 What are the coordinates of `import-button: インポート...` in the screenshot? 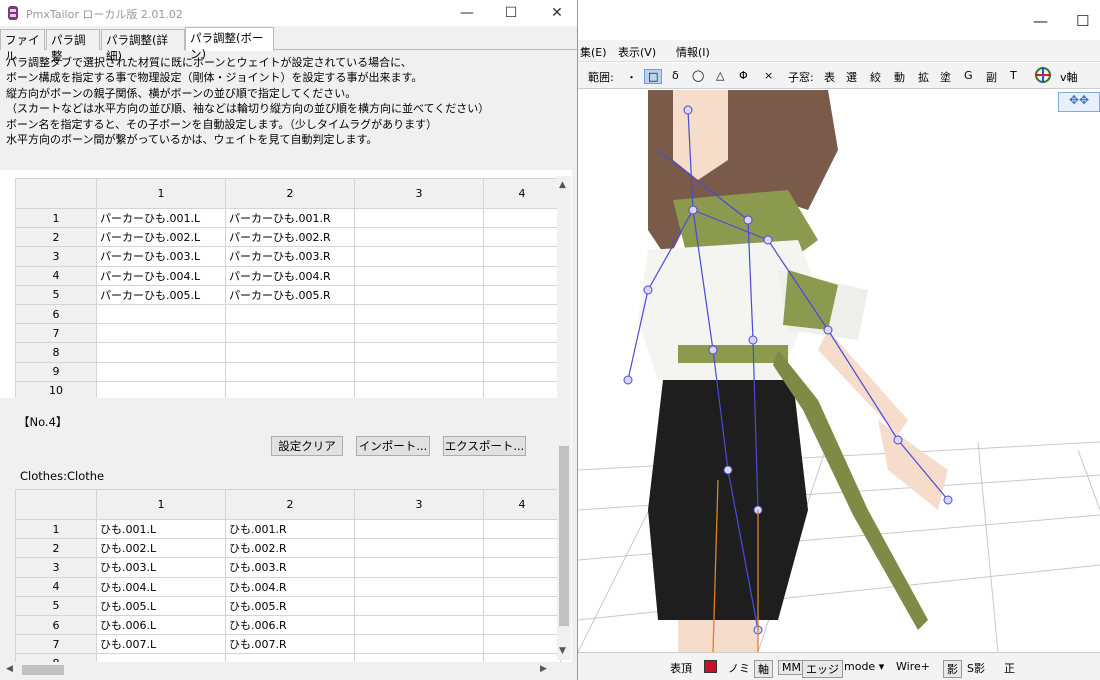 It's located at (393, 446).